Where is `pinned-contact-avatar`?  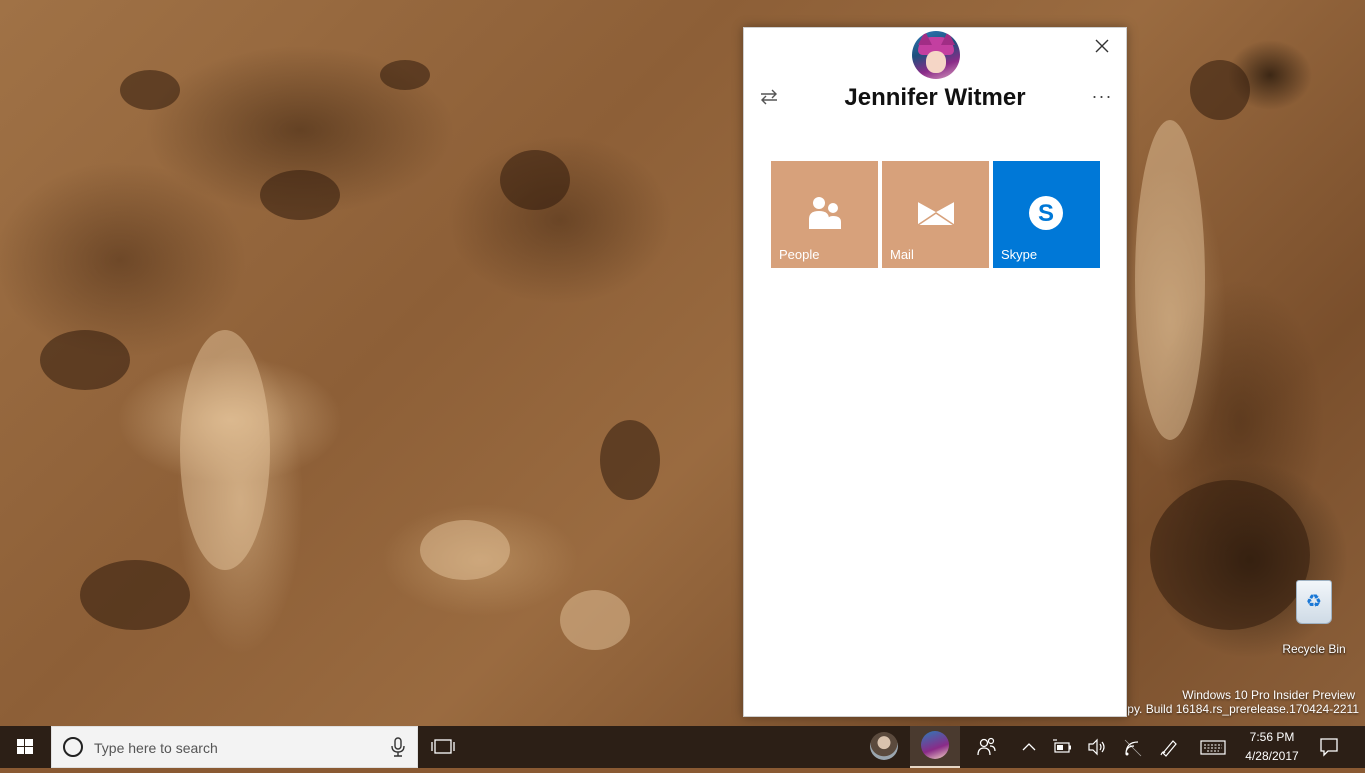 pinned-contact-avatar is located at coordinates (935, 745).